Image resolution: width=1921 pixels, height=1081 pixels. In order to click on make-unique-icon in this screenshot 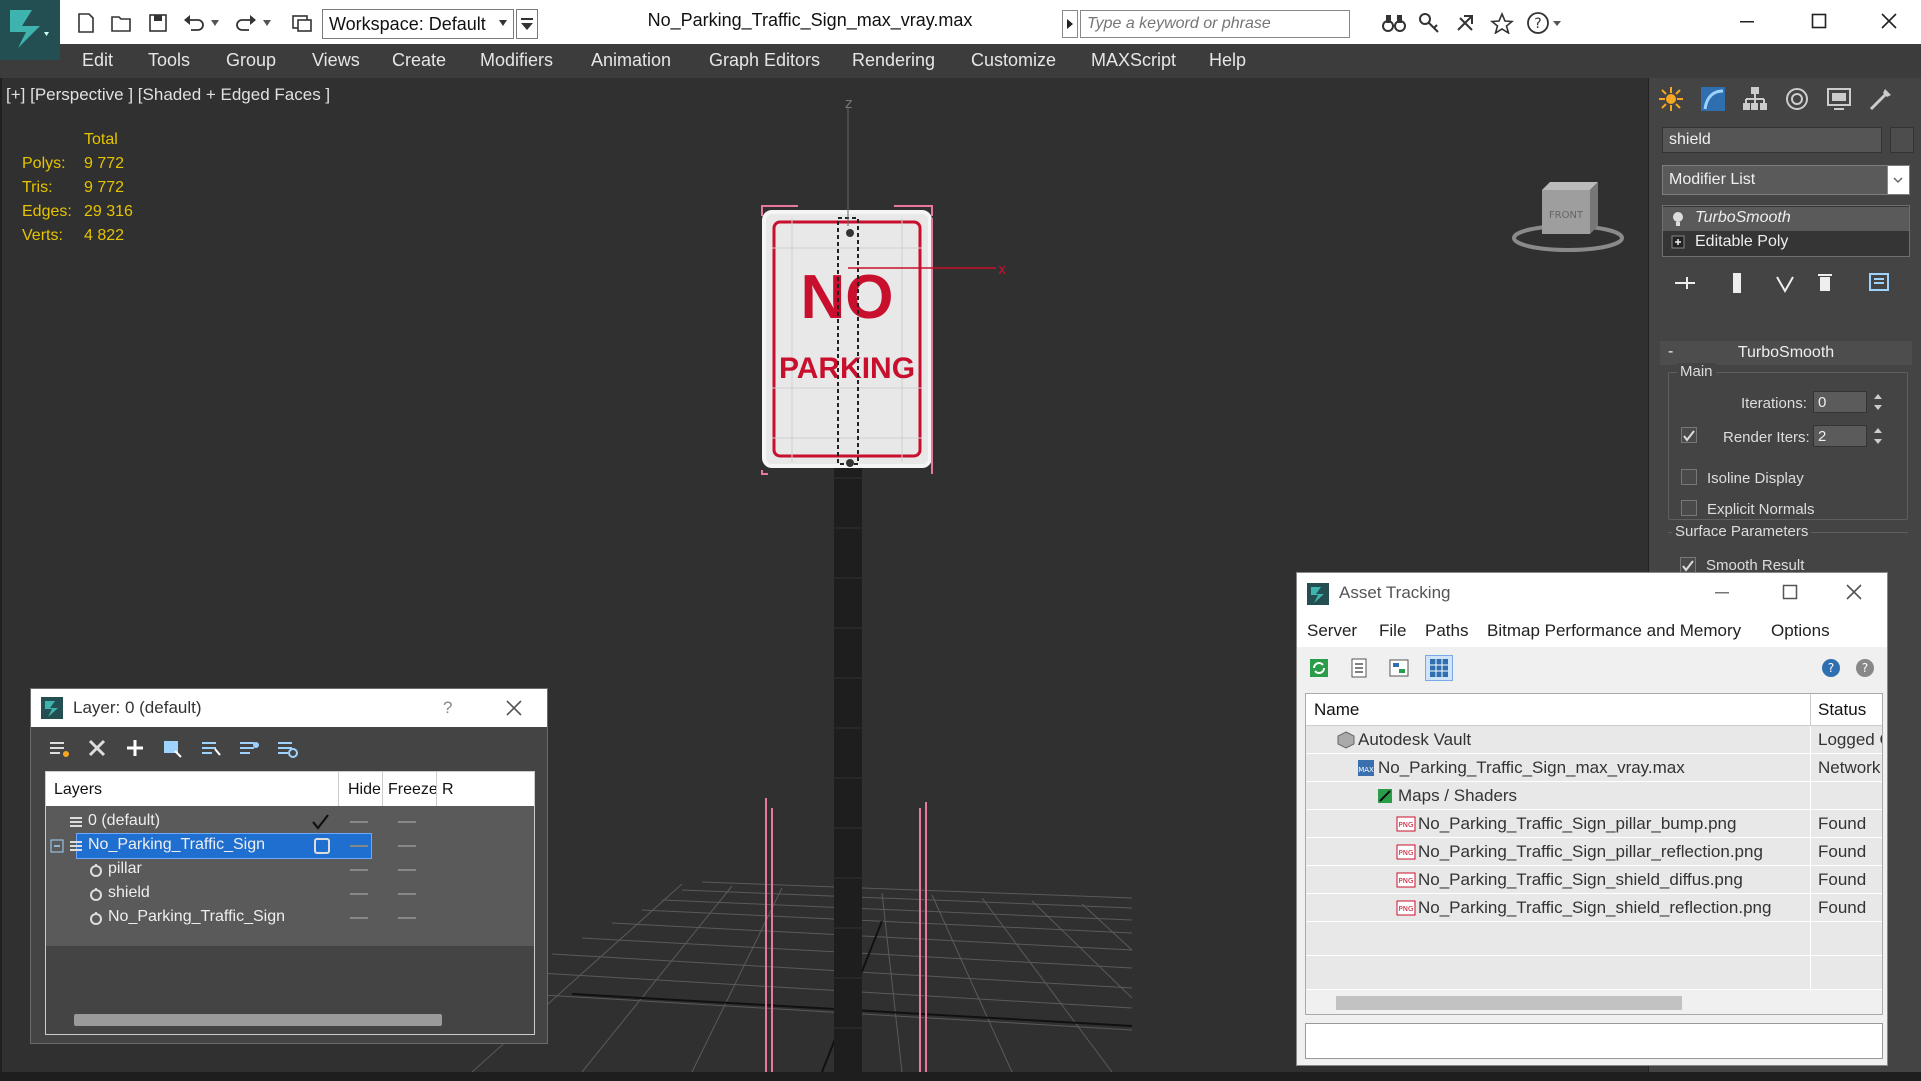, I will do `click(1785, 283)`.